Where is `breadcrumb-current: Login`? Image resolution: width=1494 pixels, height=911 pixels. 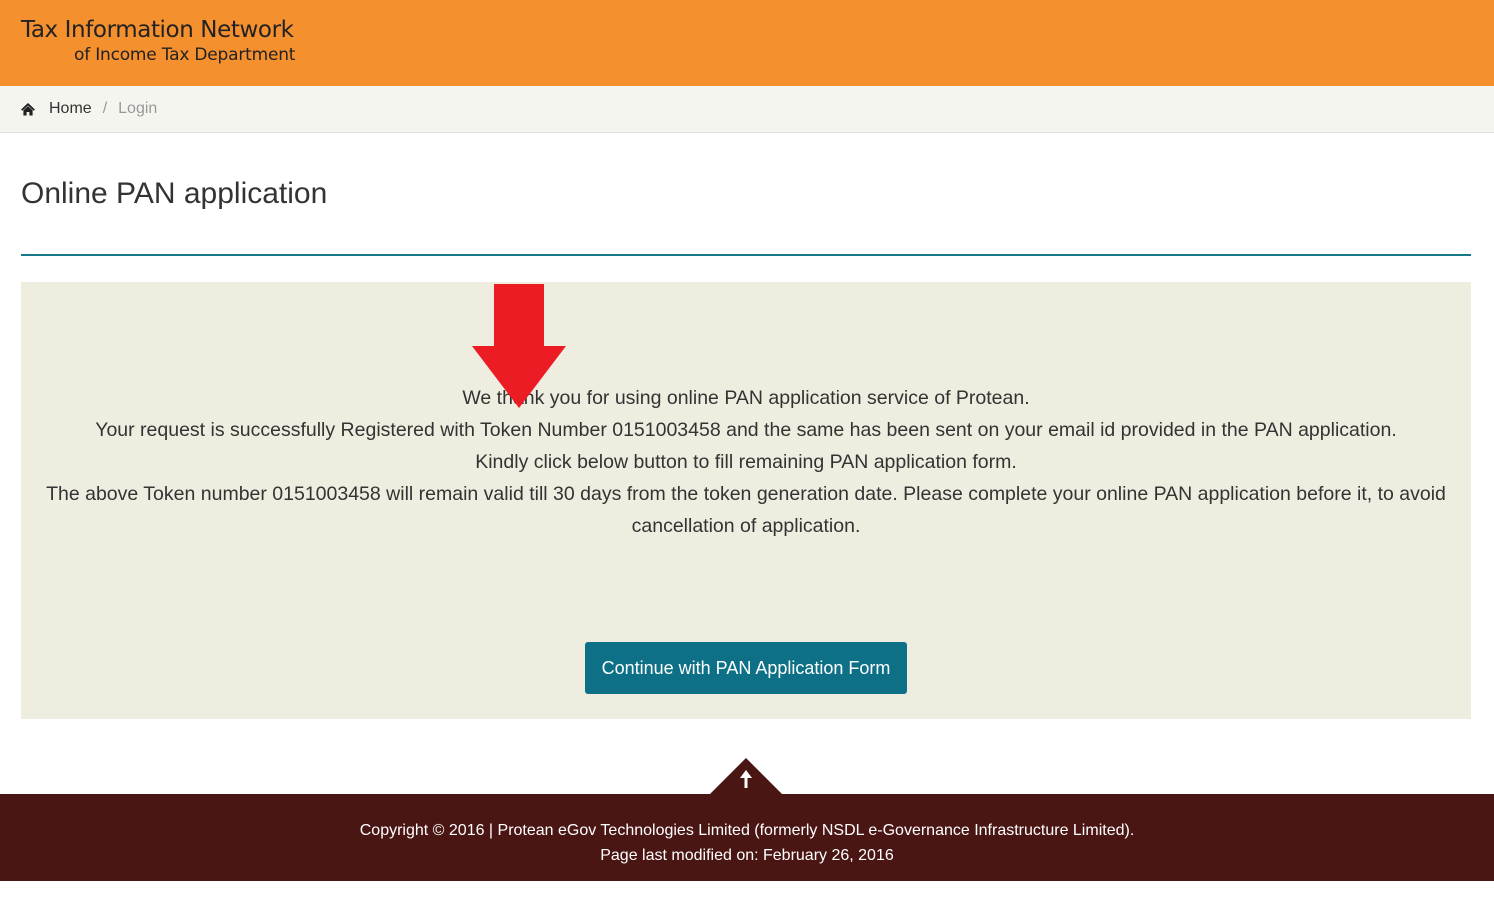 breadcrumb-current: Login is located at coordinates (138, 108).